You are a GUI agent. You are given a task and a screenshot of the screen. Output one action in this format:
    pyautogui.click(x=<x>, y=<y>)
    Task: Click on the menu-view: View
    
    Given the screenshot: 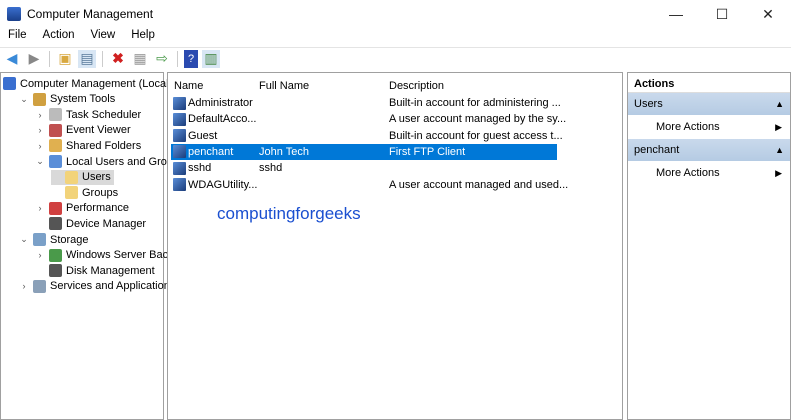 What is the action you would take?
    pyautogui.click(x=103, y=37)
    